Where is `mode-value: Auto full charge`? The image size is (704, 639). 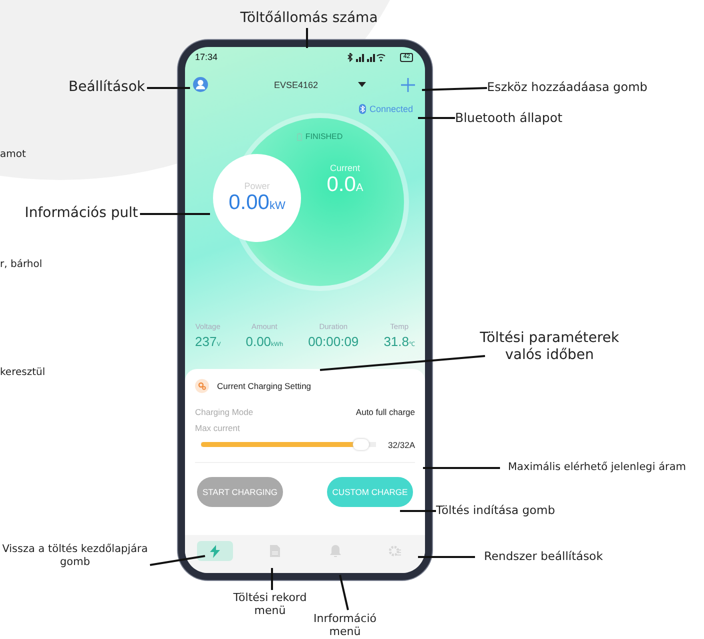 mode-value: Auto full charge is located at coordinates (385, 412).